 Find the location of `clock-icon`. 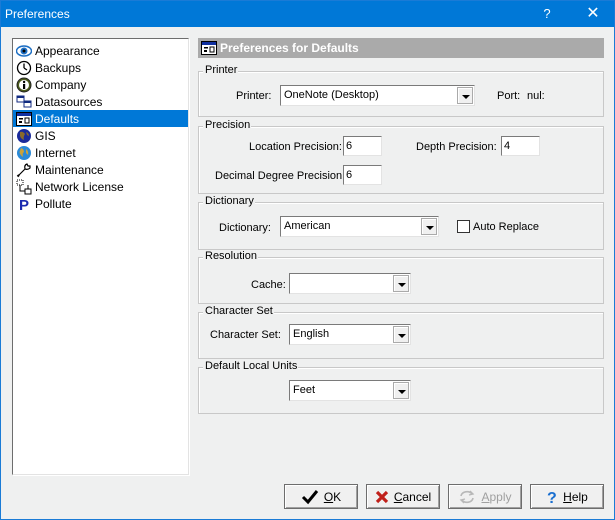

clock-icon is located at coordinates (24, 68).